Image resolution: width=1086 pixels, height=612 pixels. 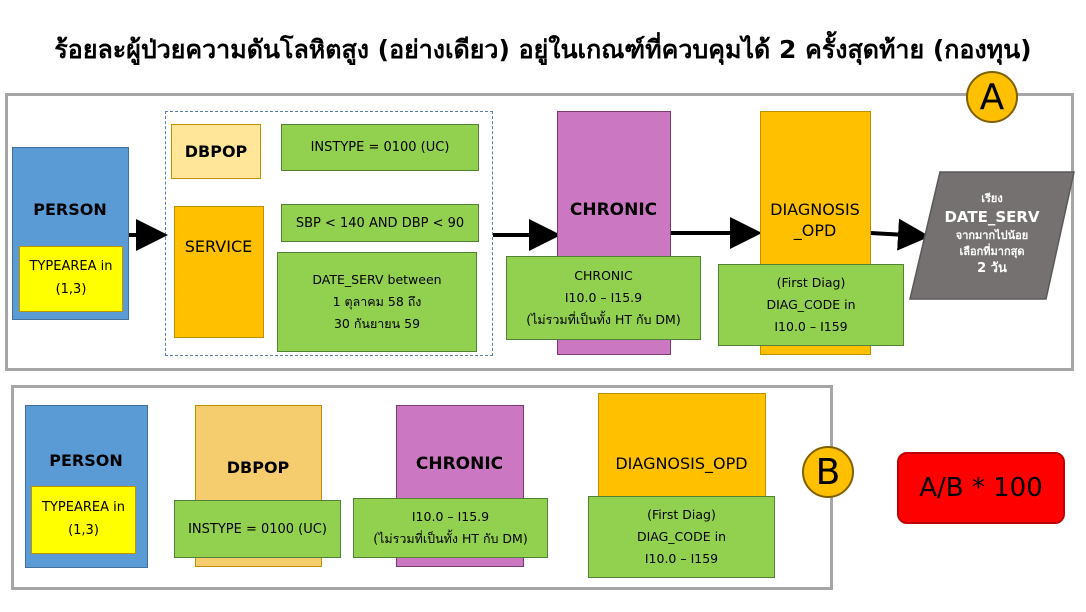 I want to click on typearea-condition-a: TYPEAREA in (1,3), so click(x=71, y=279).